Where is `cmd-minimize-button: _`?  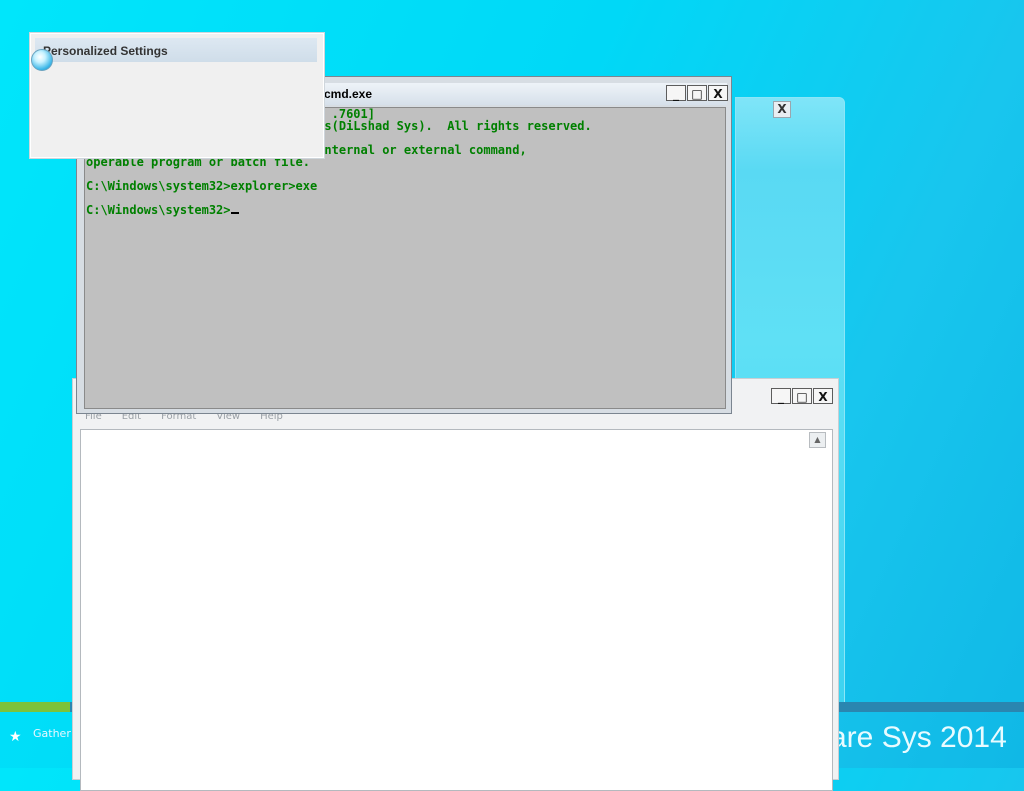
cmd-minimize-button: _ is located at coordinates (676, 93).